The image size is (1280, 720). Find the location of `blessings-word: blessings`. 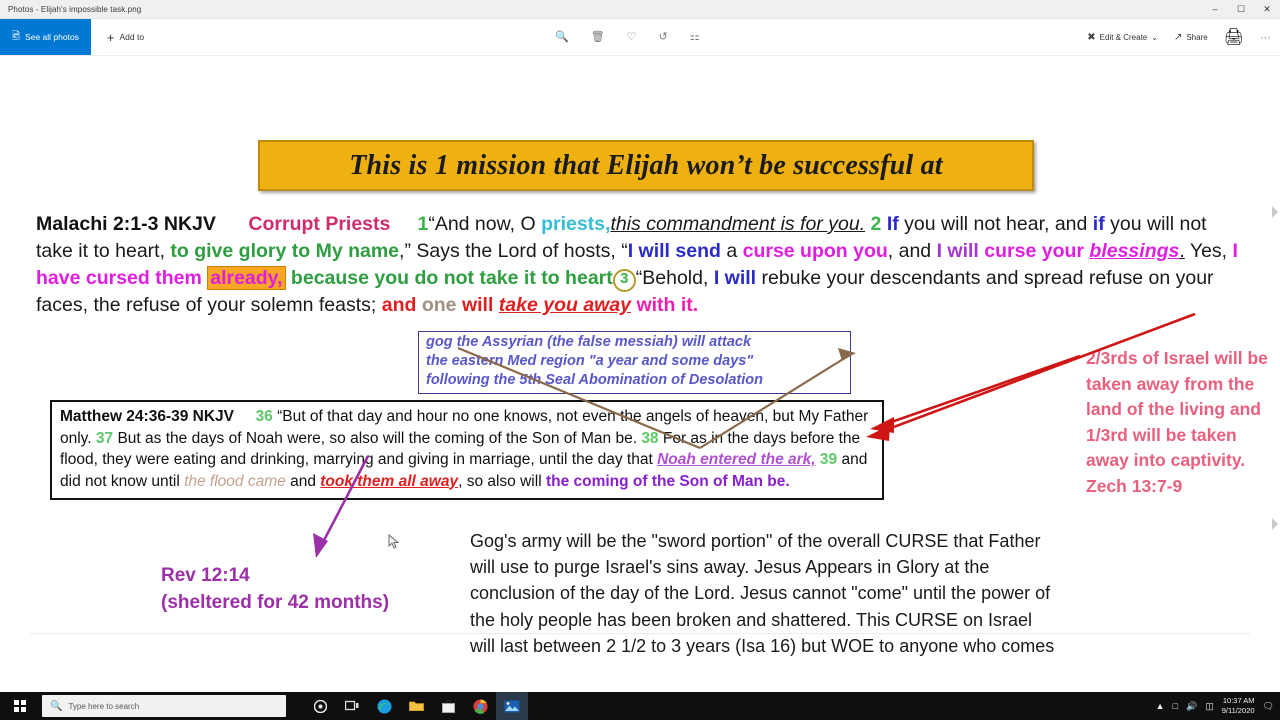

blessings-word: blessings is located at coordinates (1134, 251).